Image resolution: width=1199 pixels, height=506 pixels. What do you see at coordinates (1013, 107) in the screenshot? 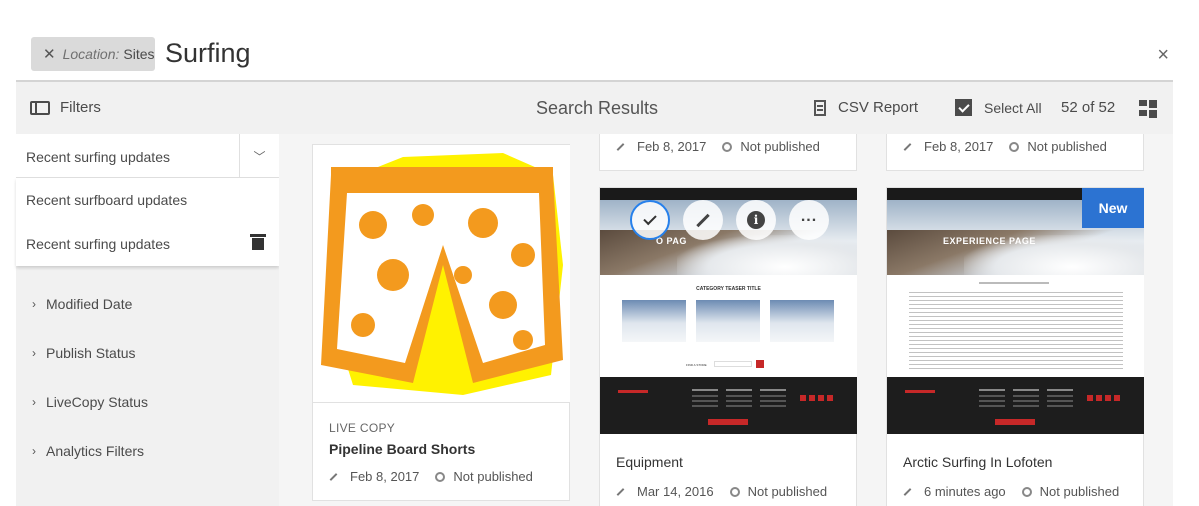
I see `select-all-label: Select All` at bounding box center [1013, 107].